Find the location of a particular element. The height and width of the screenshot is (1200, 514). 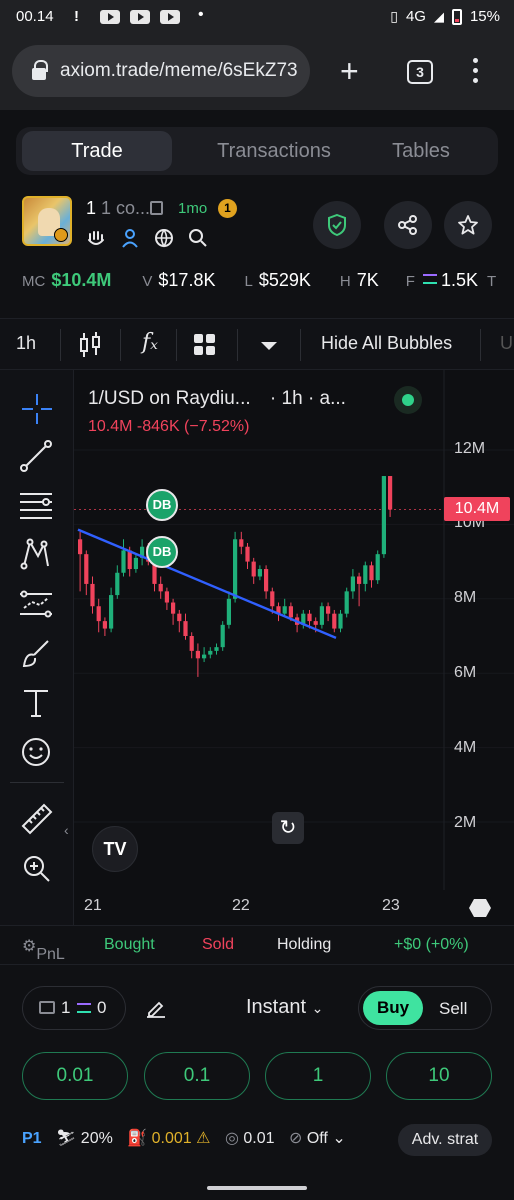

amount-preset-button: 0.01 is located at coordinates (75, 1076).